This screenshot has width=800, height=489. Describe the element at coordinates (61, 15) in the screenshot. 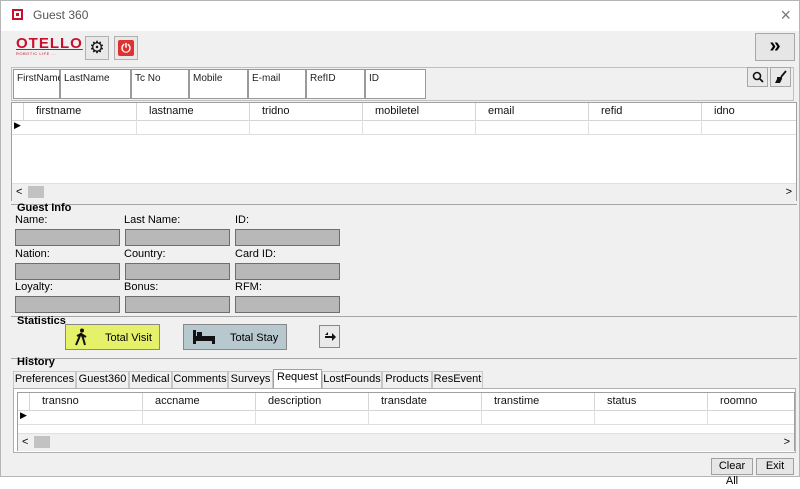

I see `window-title: Guest 360` at that location.